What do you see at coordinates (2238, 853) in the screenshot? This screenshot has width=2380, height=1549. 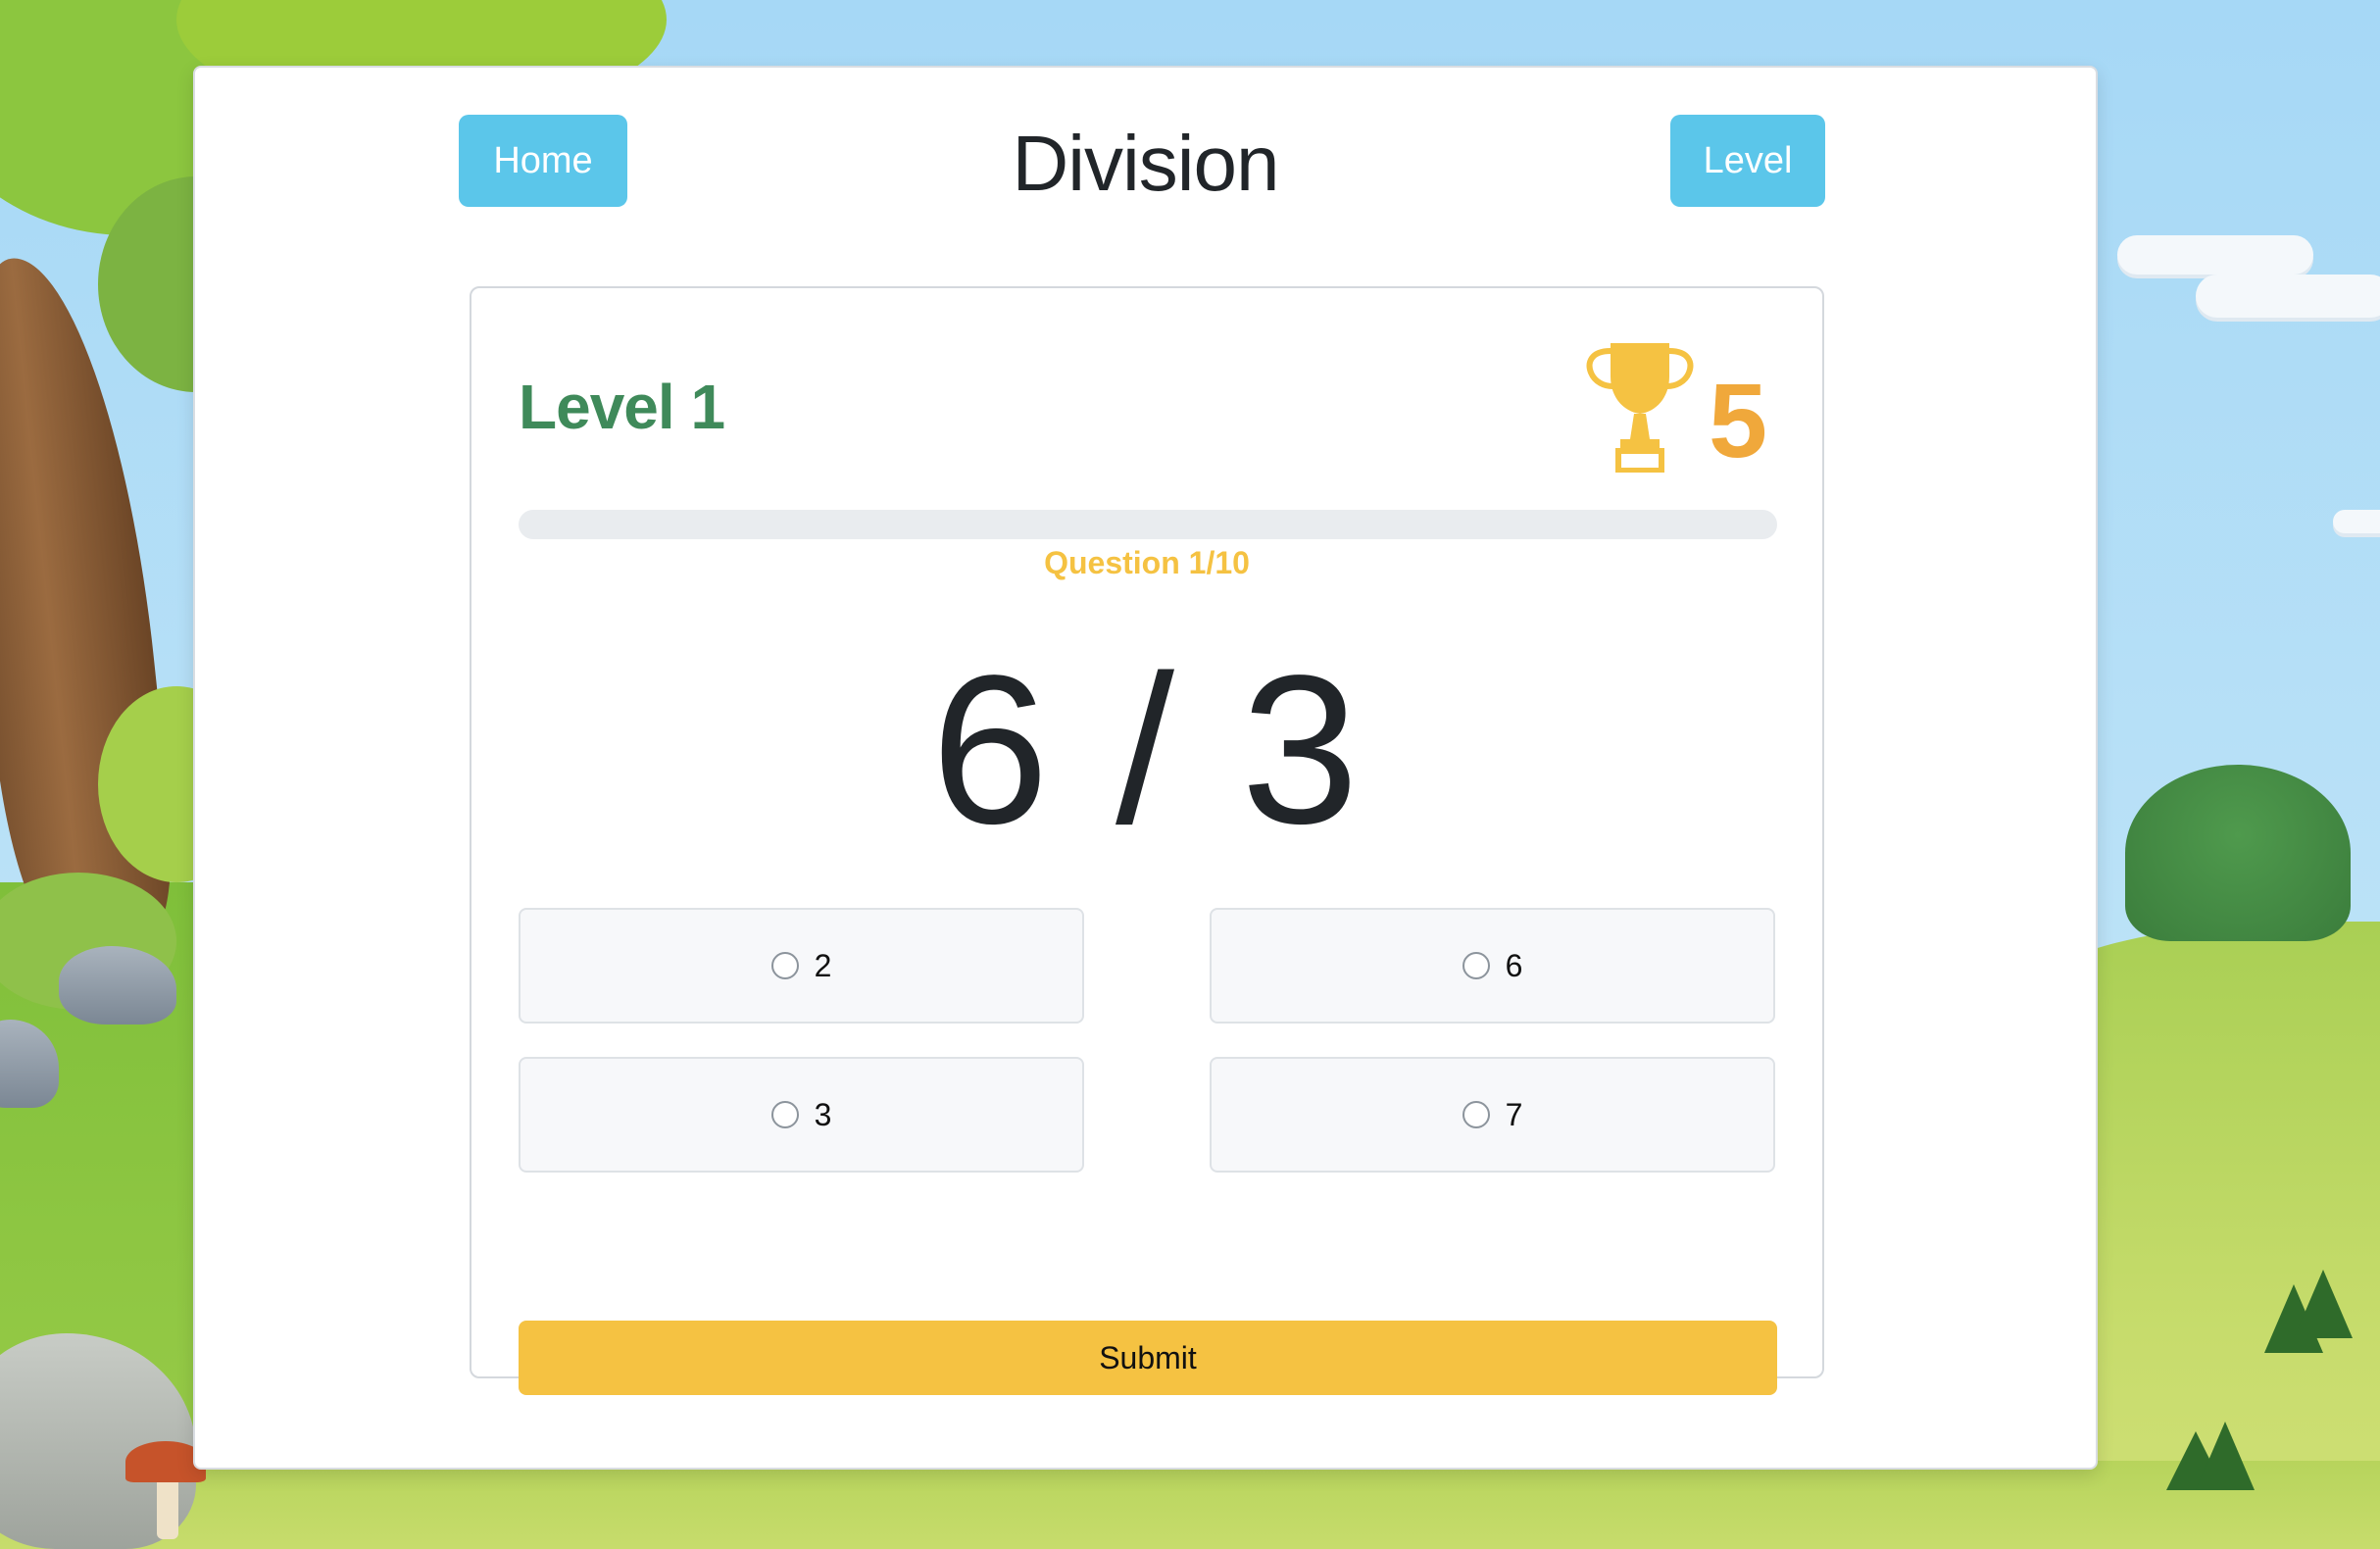 I see `bush-right` at bounding box center [2238, 853].